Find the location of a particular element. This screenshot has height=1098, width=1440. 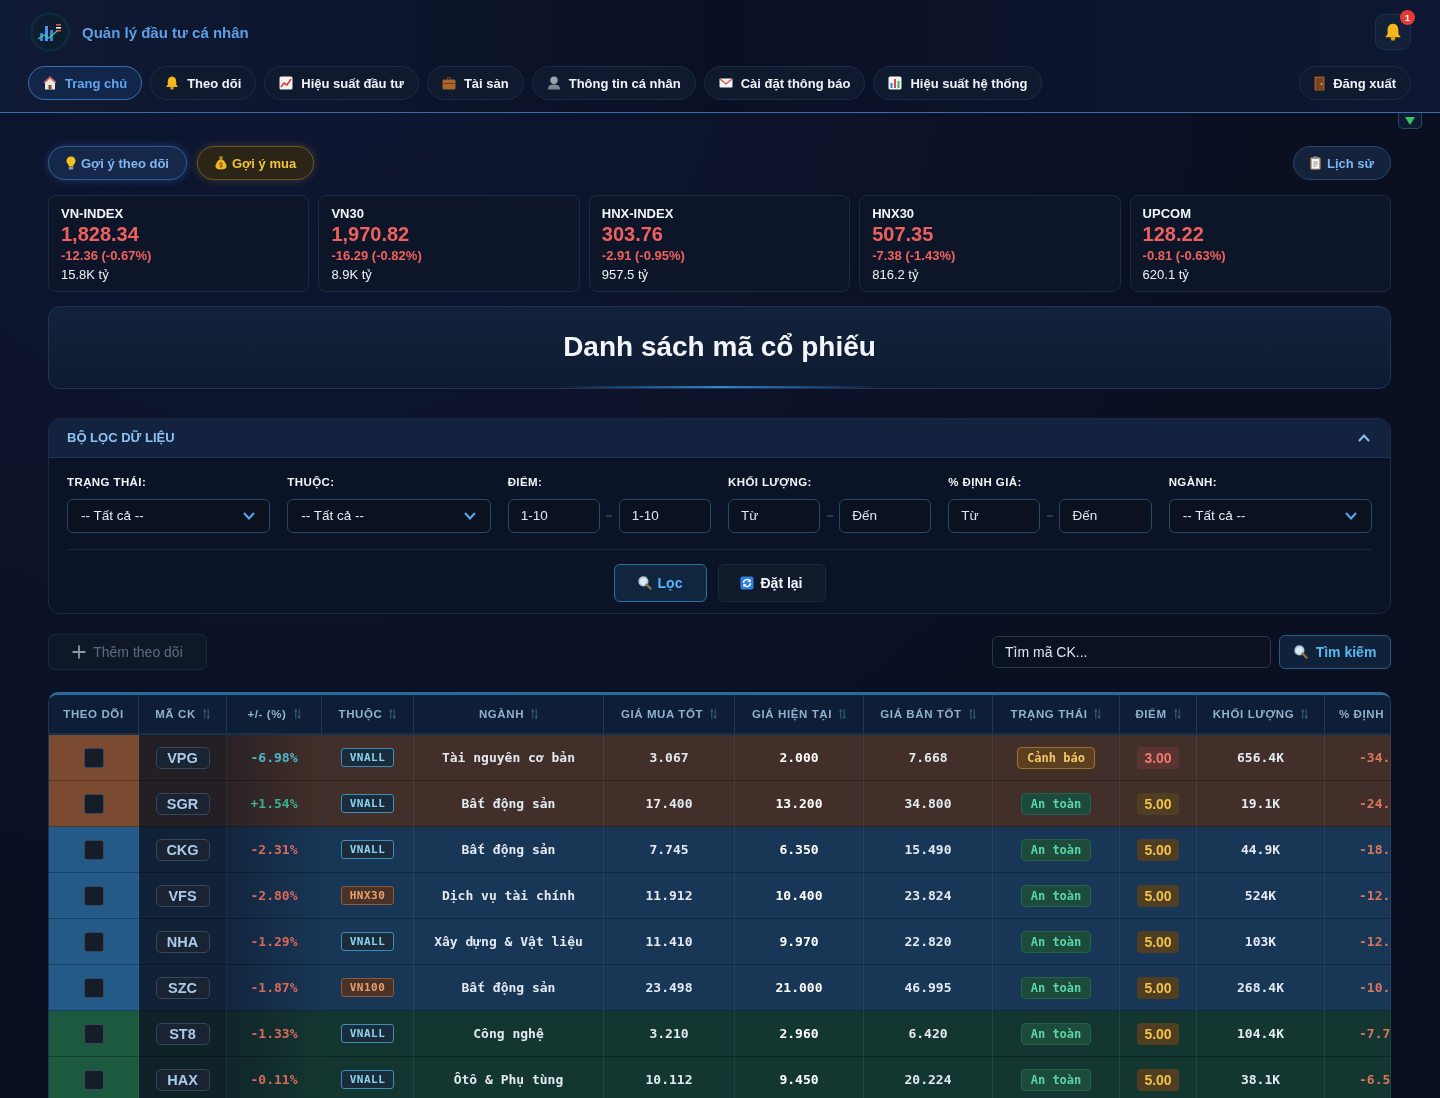

index-change: -7.38 (-1.43%) is located at coordinates (914, 256).